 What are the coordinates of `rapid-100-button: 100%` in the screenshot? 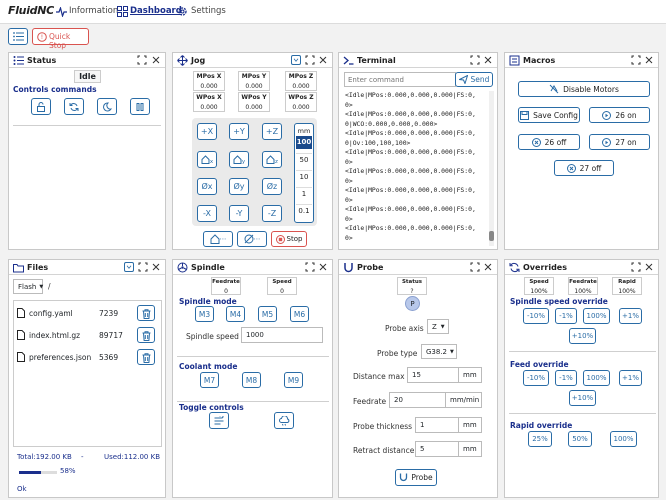 It's located at (623, 439).